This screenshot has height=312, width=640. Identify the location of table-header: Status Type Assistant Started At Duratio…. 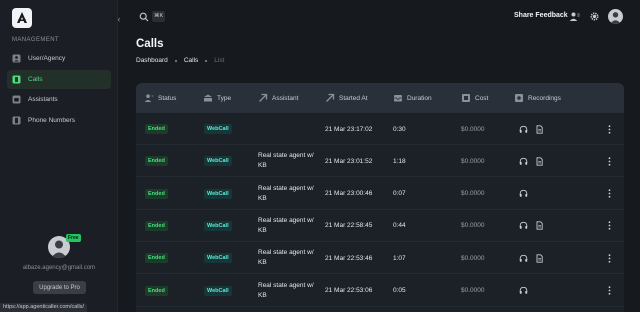
(380, 98).